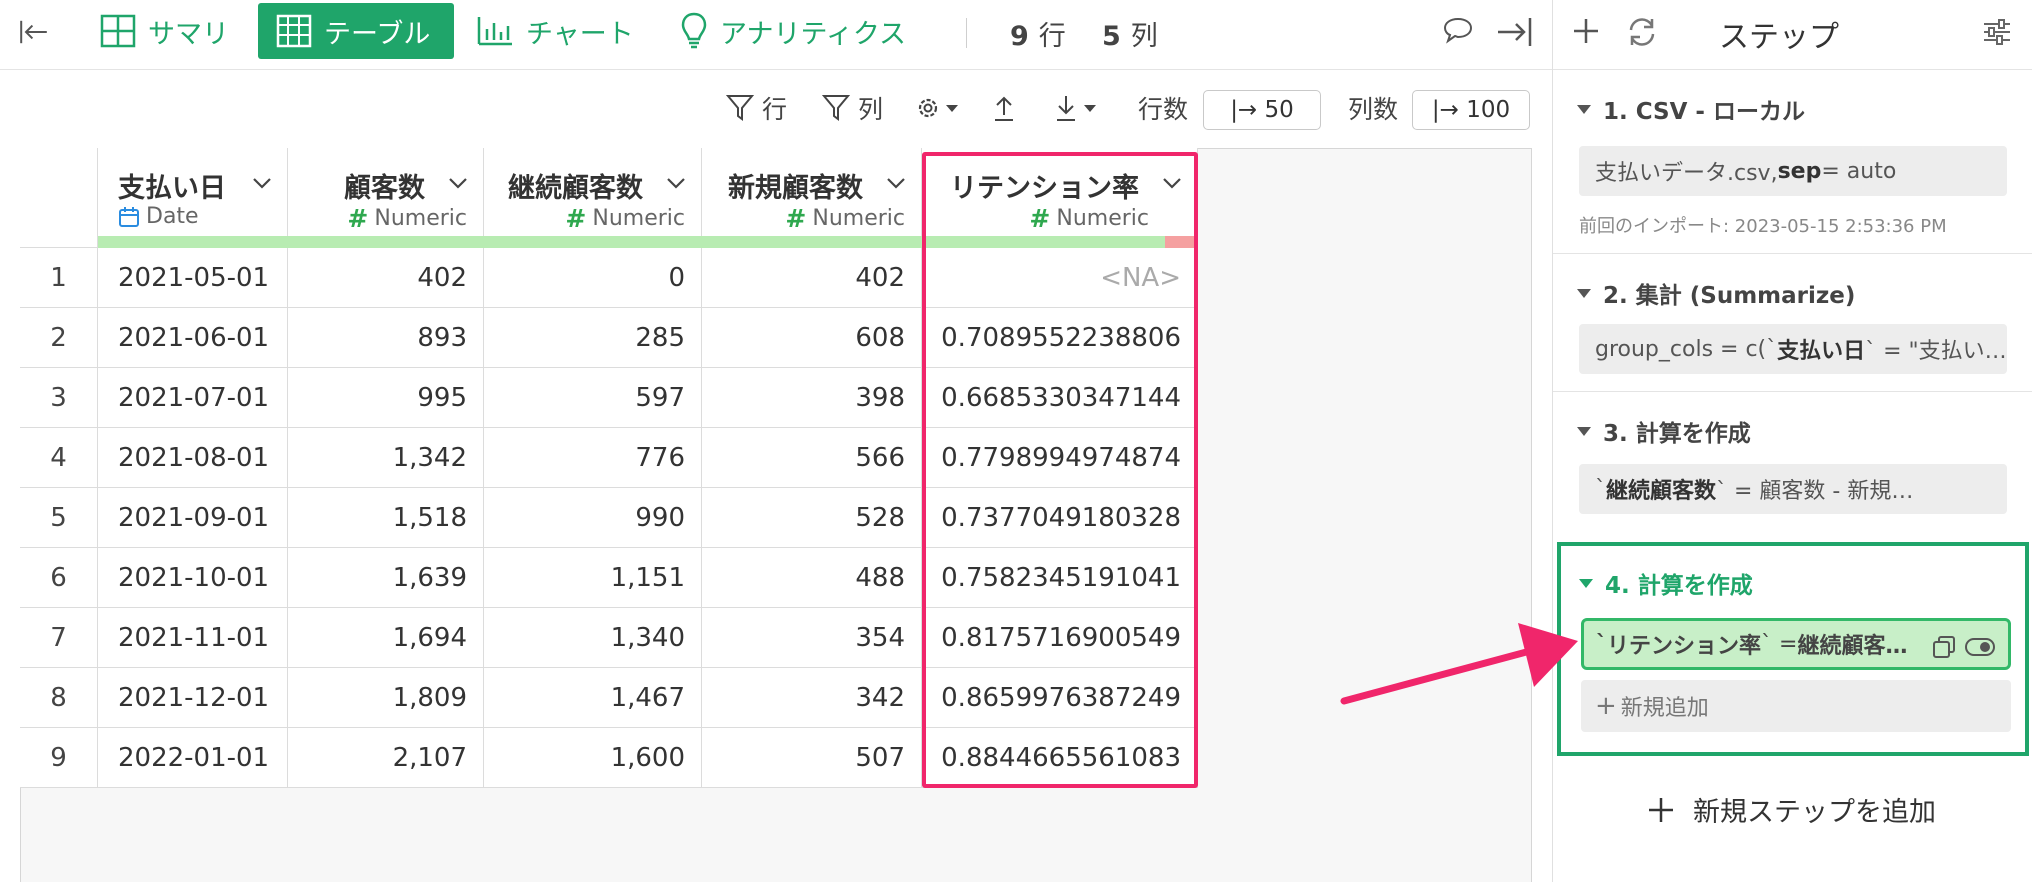  I want to click on tab-analytics: アナリティクス, so click(793, 31).